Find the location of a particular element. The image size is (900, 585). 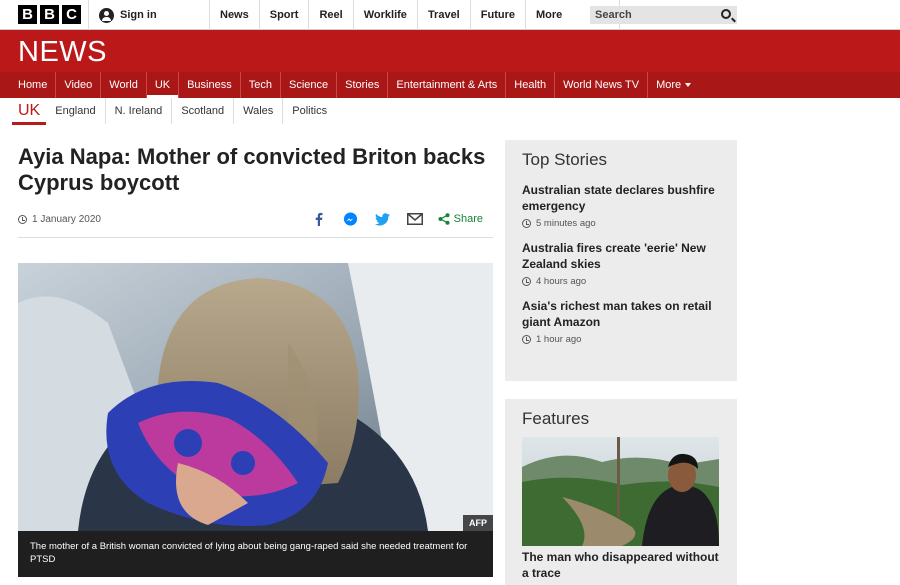

messenger-icon is located at coordinates (351, 219).